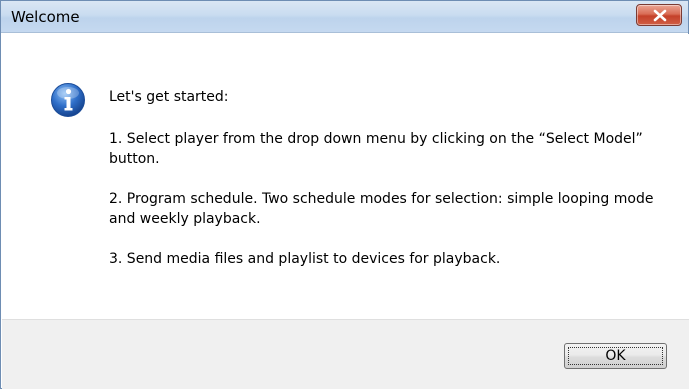  I want to click on close-x-icon, so click(660, 15).